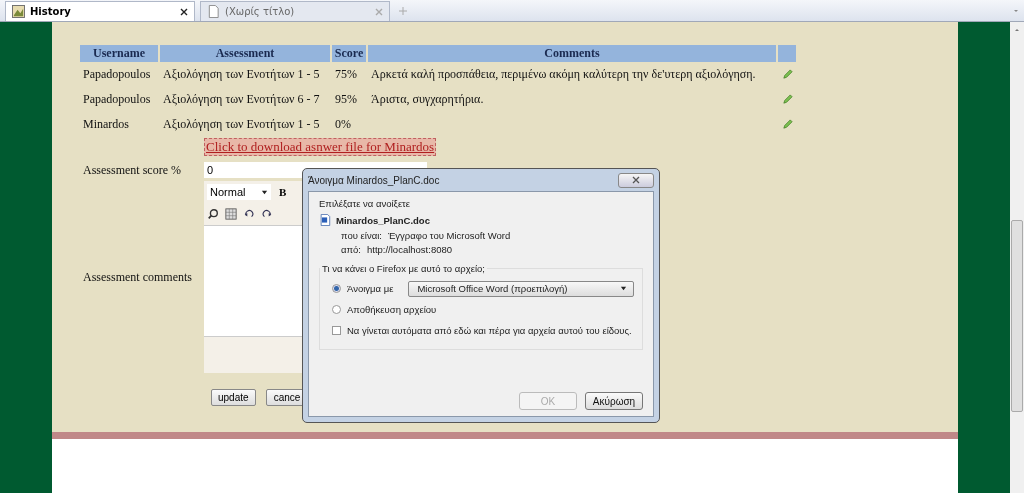 This screenshot has width=1024, height=493. Describe the element at coordinates (403, 11) in the screenshot. I see `plus-icon` at that location.